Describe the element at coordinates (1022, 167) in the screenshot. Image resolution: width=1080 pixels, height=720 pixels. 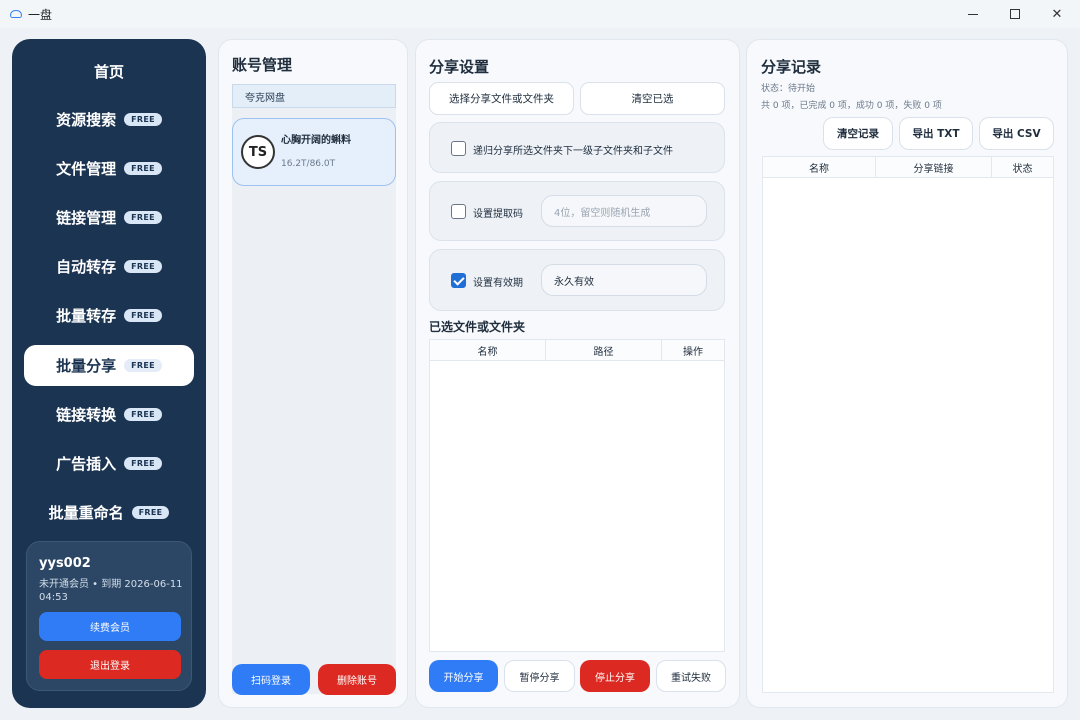
I see `column-header-status: 状态` at that location.